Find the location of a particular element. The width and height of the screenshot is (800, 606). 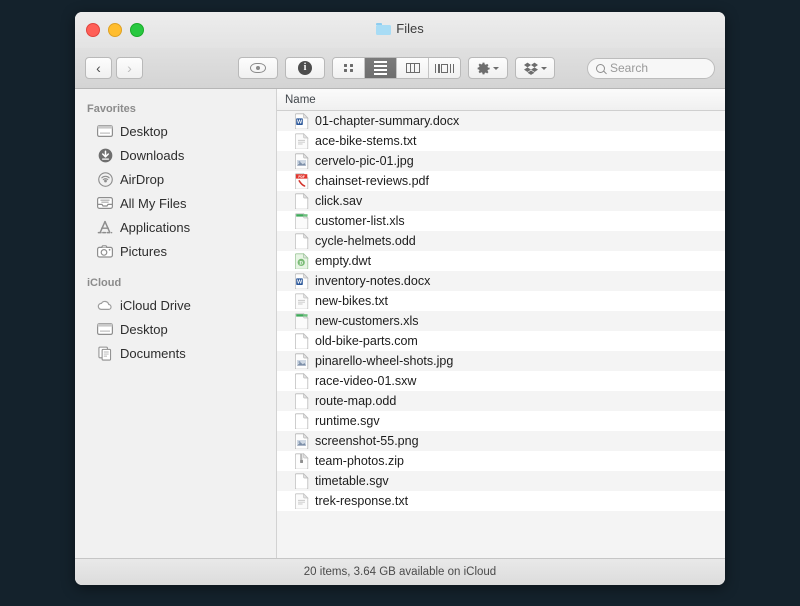

table-row: trek-response.txt is located at coordinates (501, 501).